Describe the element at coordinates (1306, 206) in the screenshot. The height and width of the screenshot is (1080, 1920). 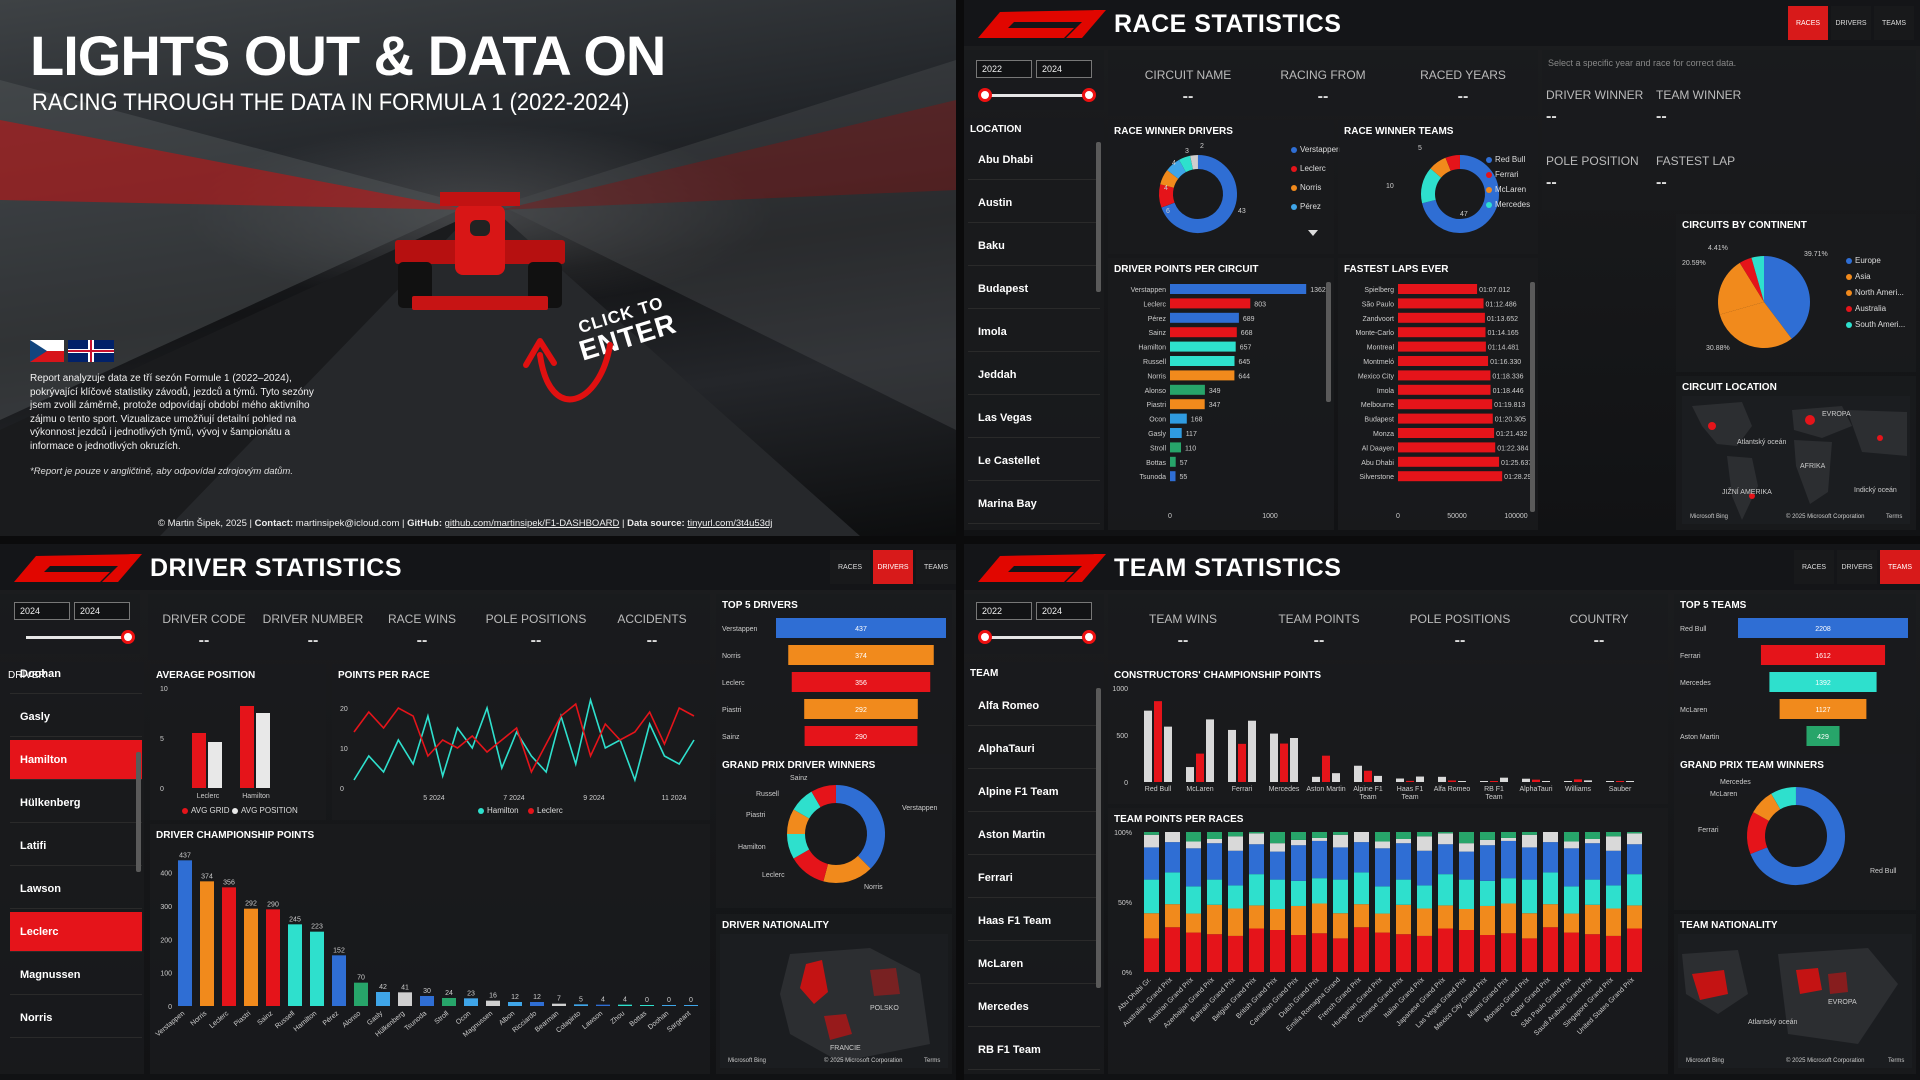
I see `legend-item: Pérez` at that location.